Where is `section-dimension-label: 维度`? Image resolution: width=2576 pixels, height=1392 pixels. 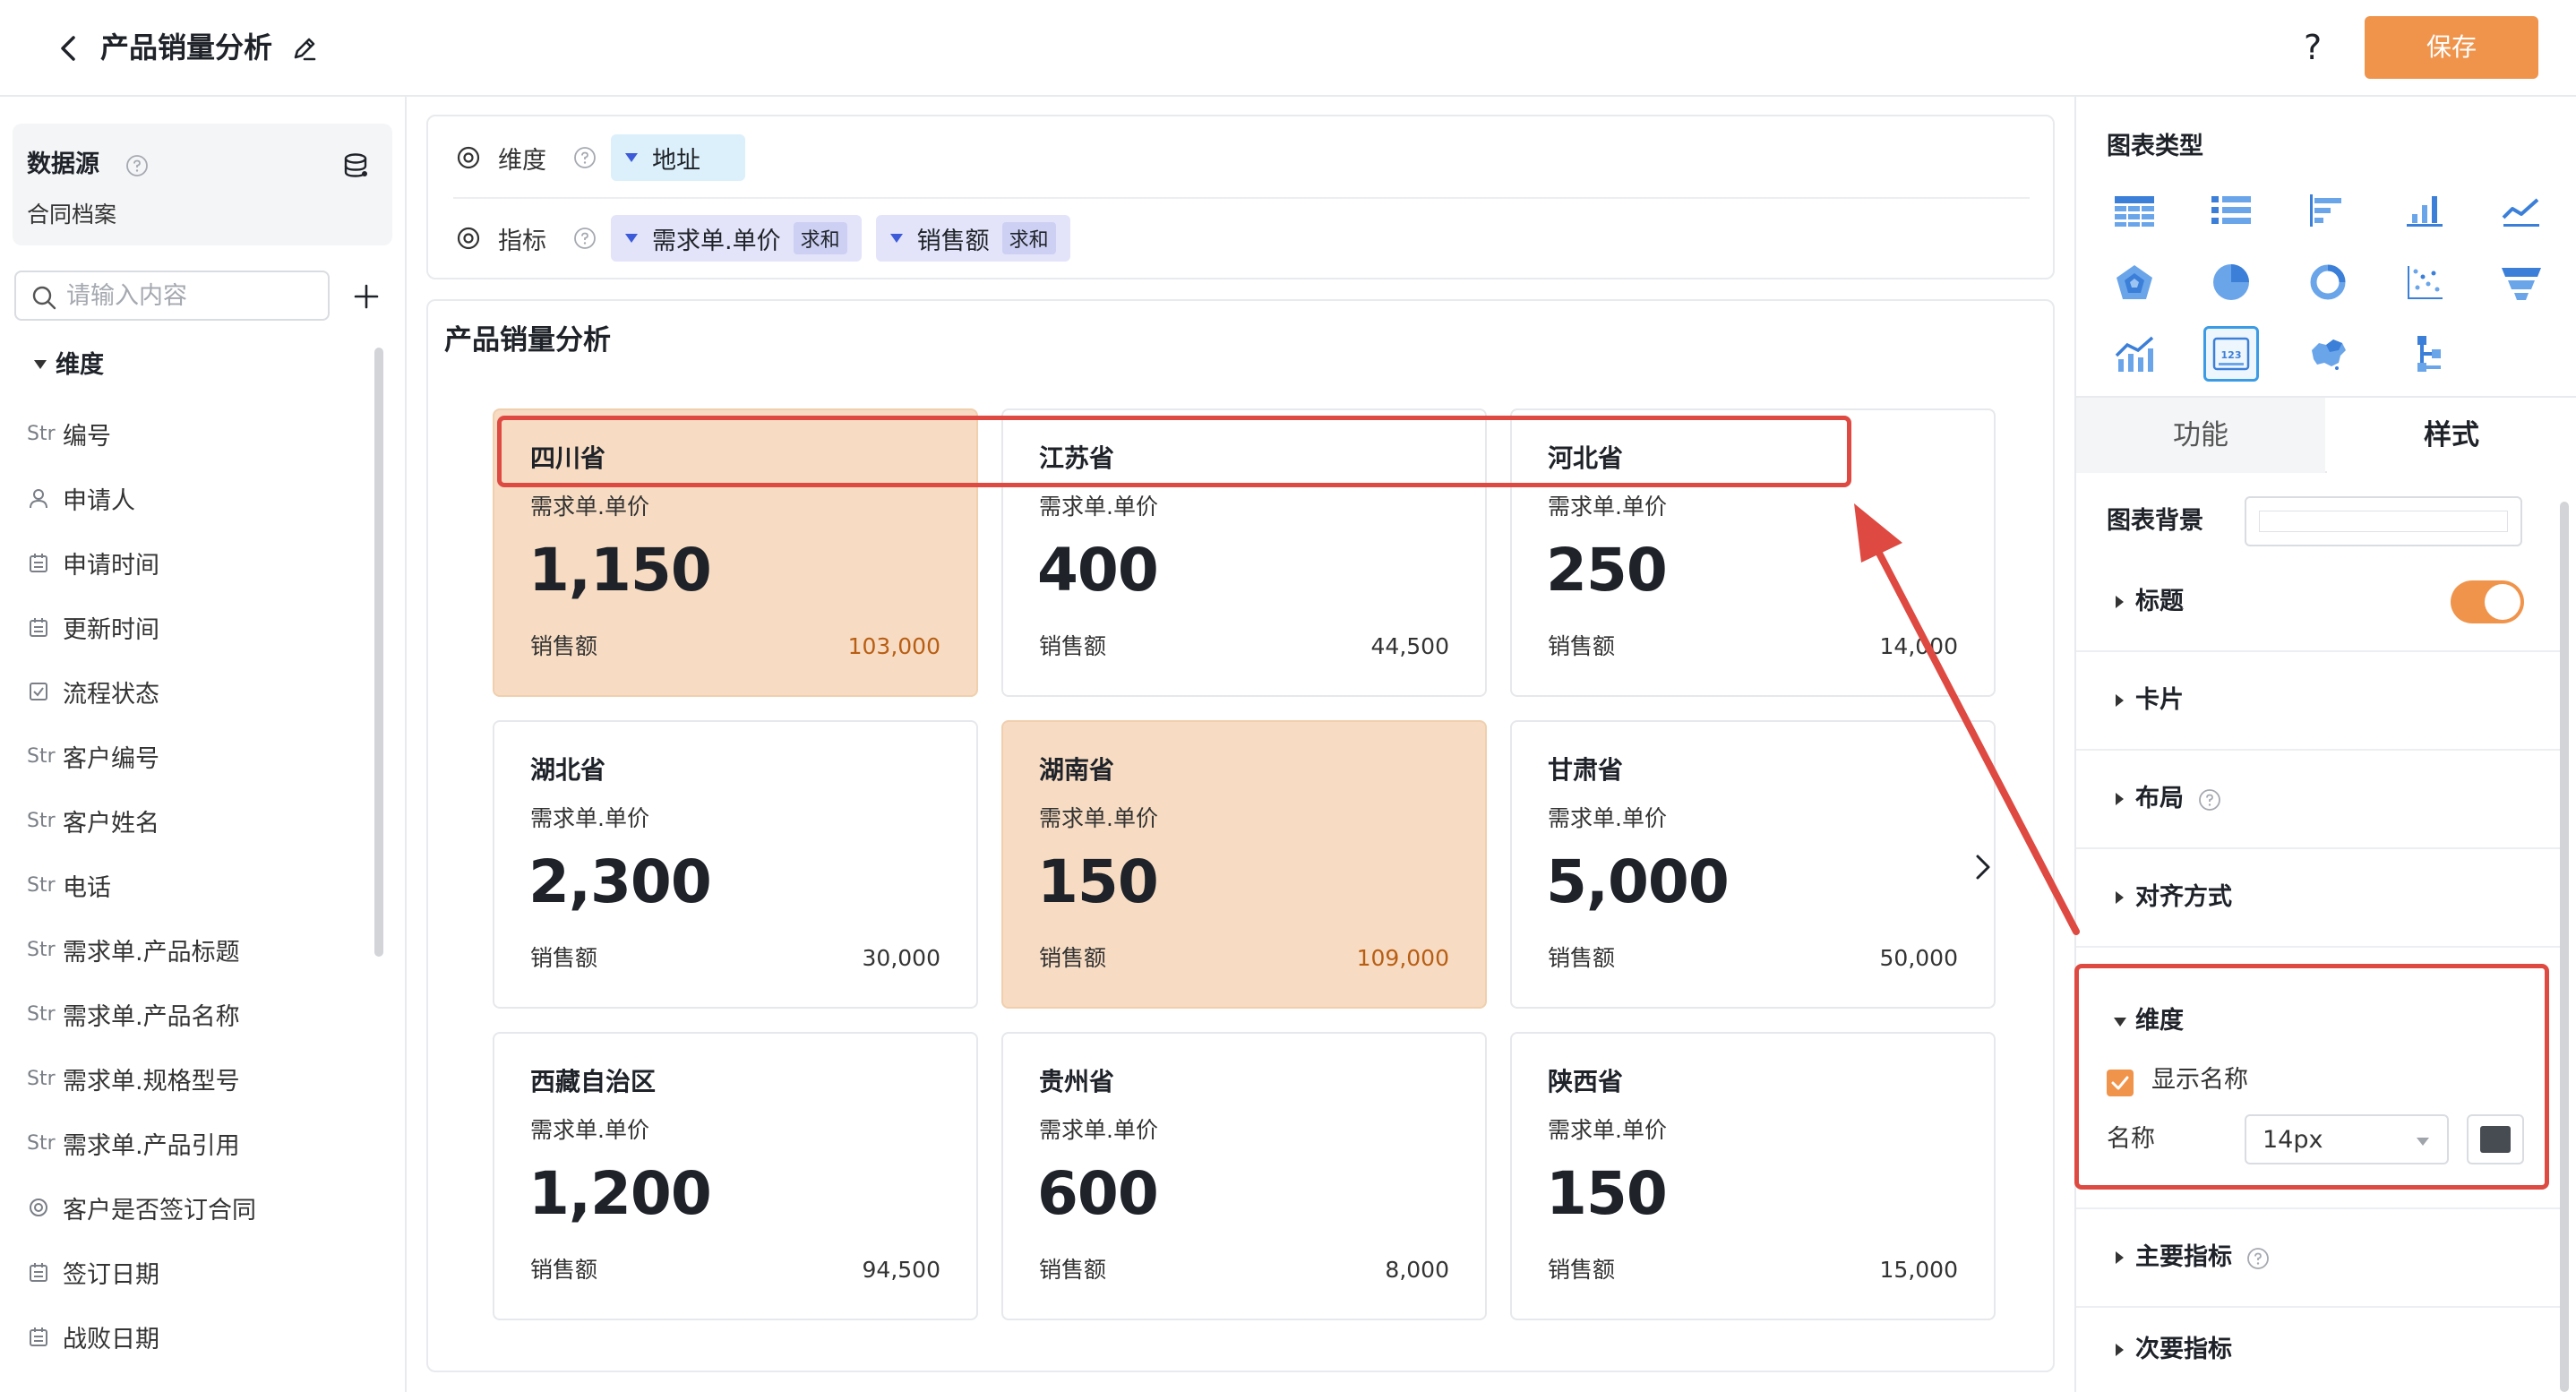 section-dimension-label: 维度 is located at coordinates (2159, 1021).